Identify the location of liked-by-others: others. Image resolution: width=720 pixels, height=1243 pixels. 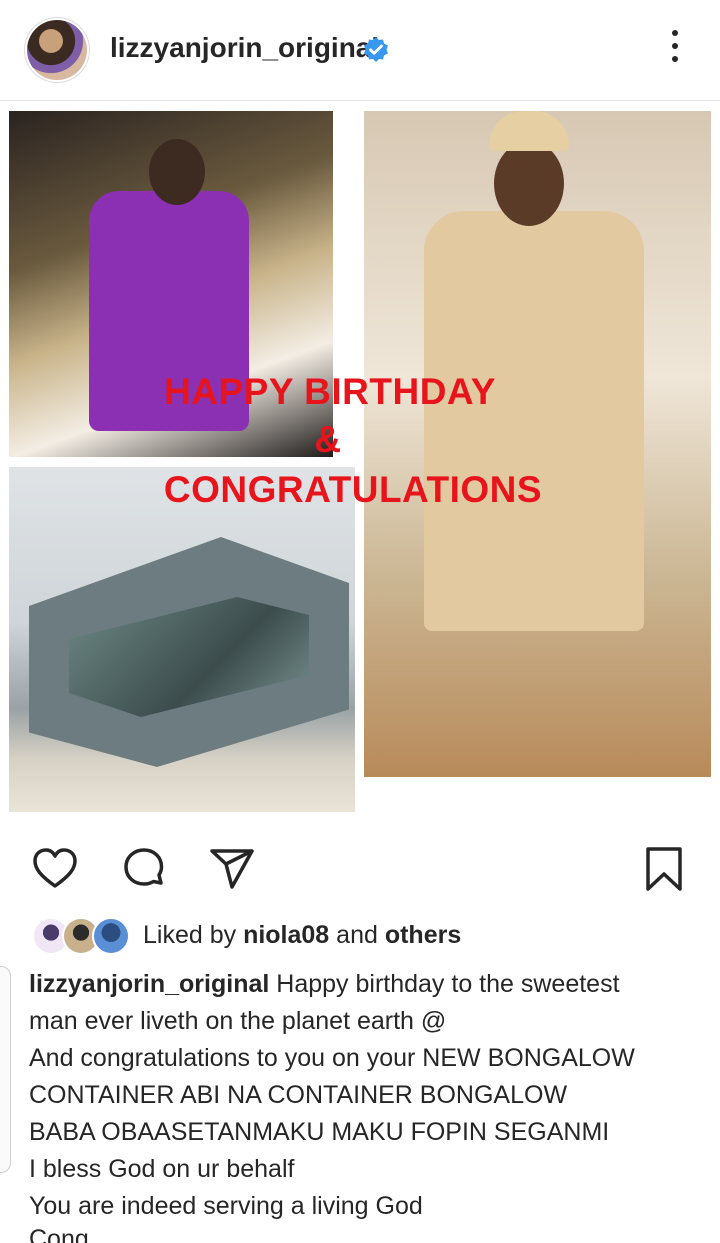
(423, 935).